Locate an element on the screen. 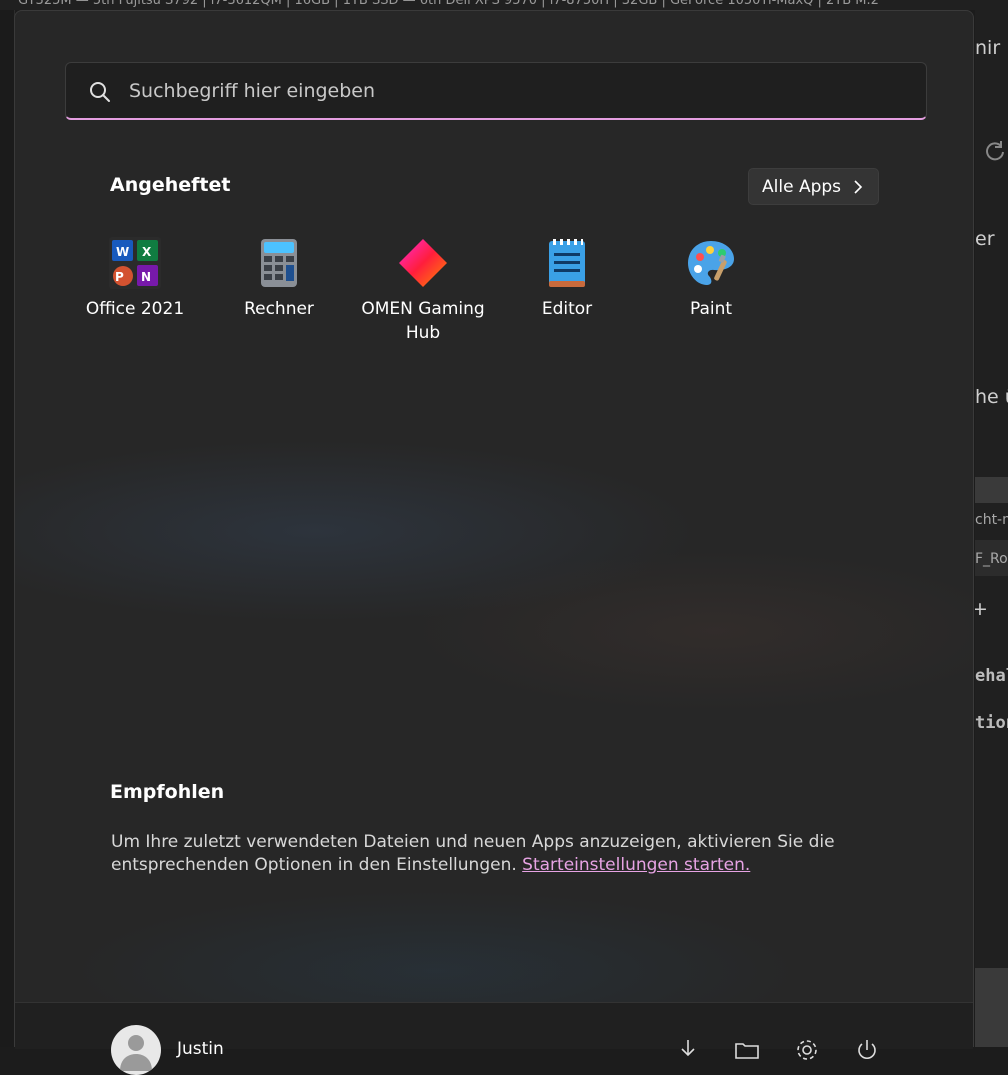 The height and width of the screenshot is (1075, 1008). settings-icon is located at coordinates (807, 1050).